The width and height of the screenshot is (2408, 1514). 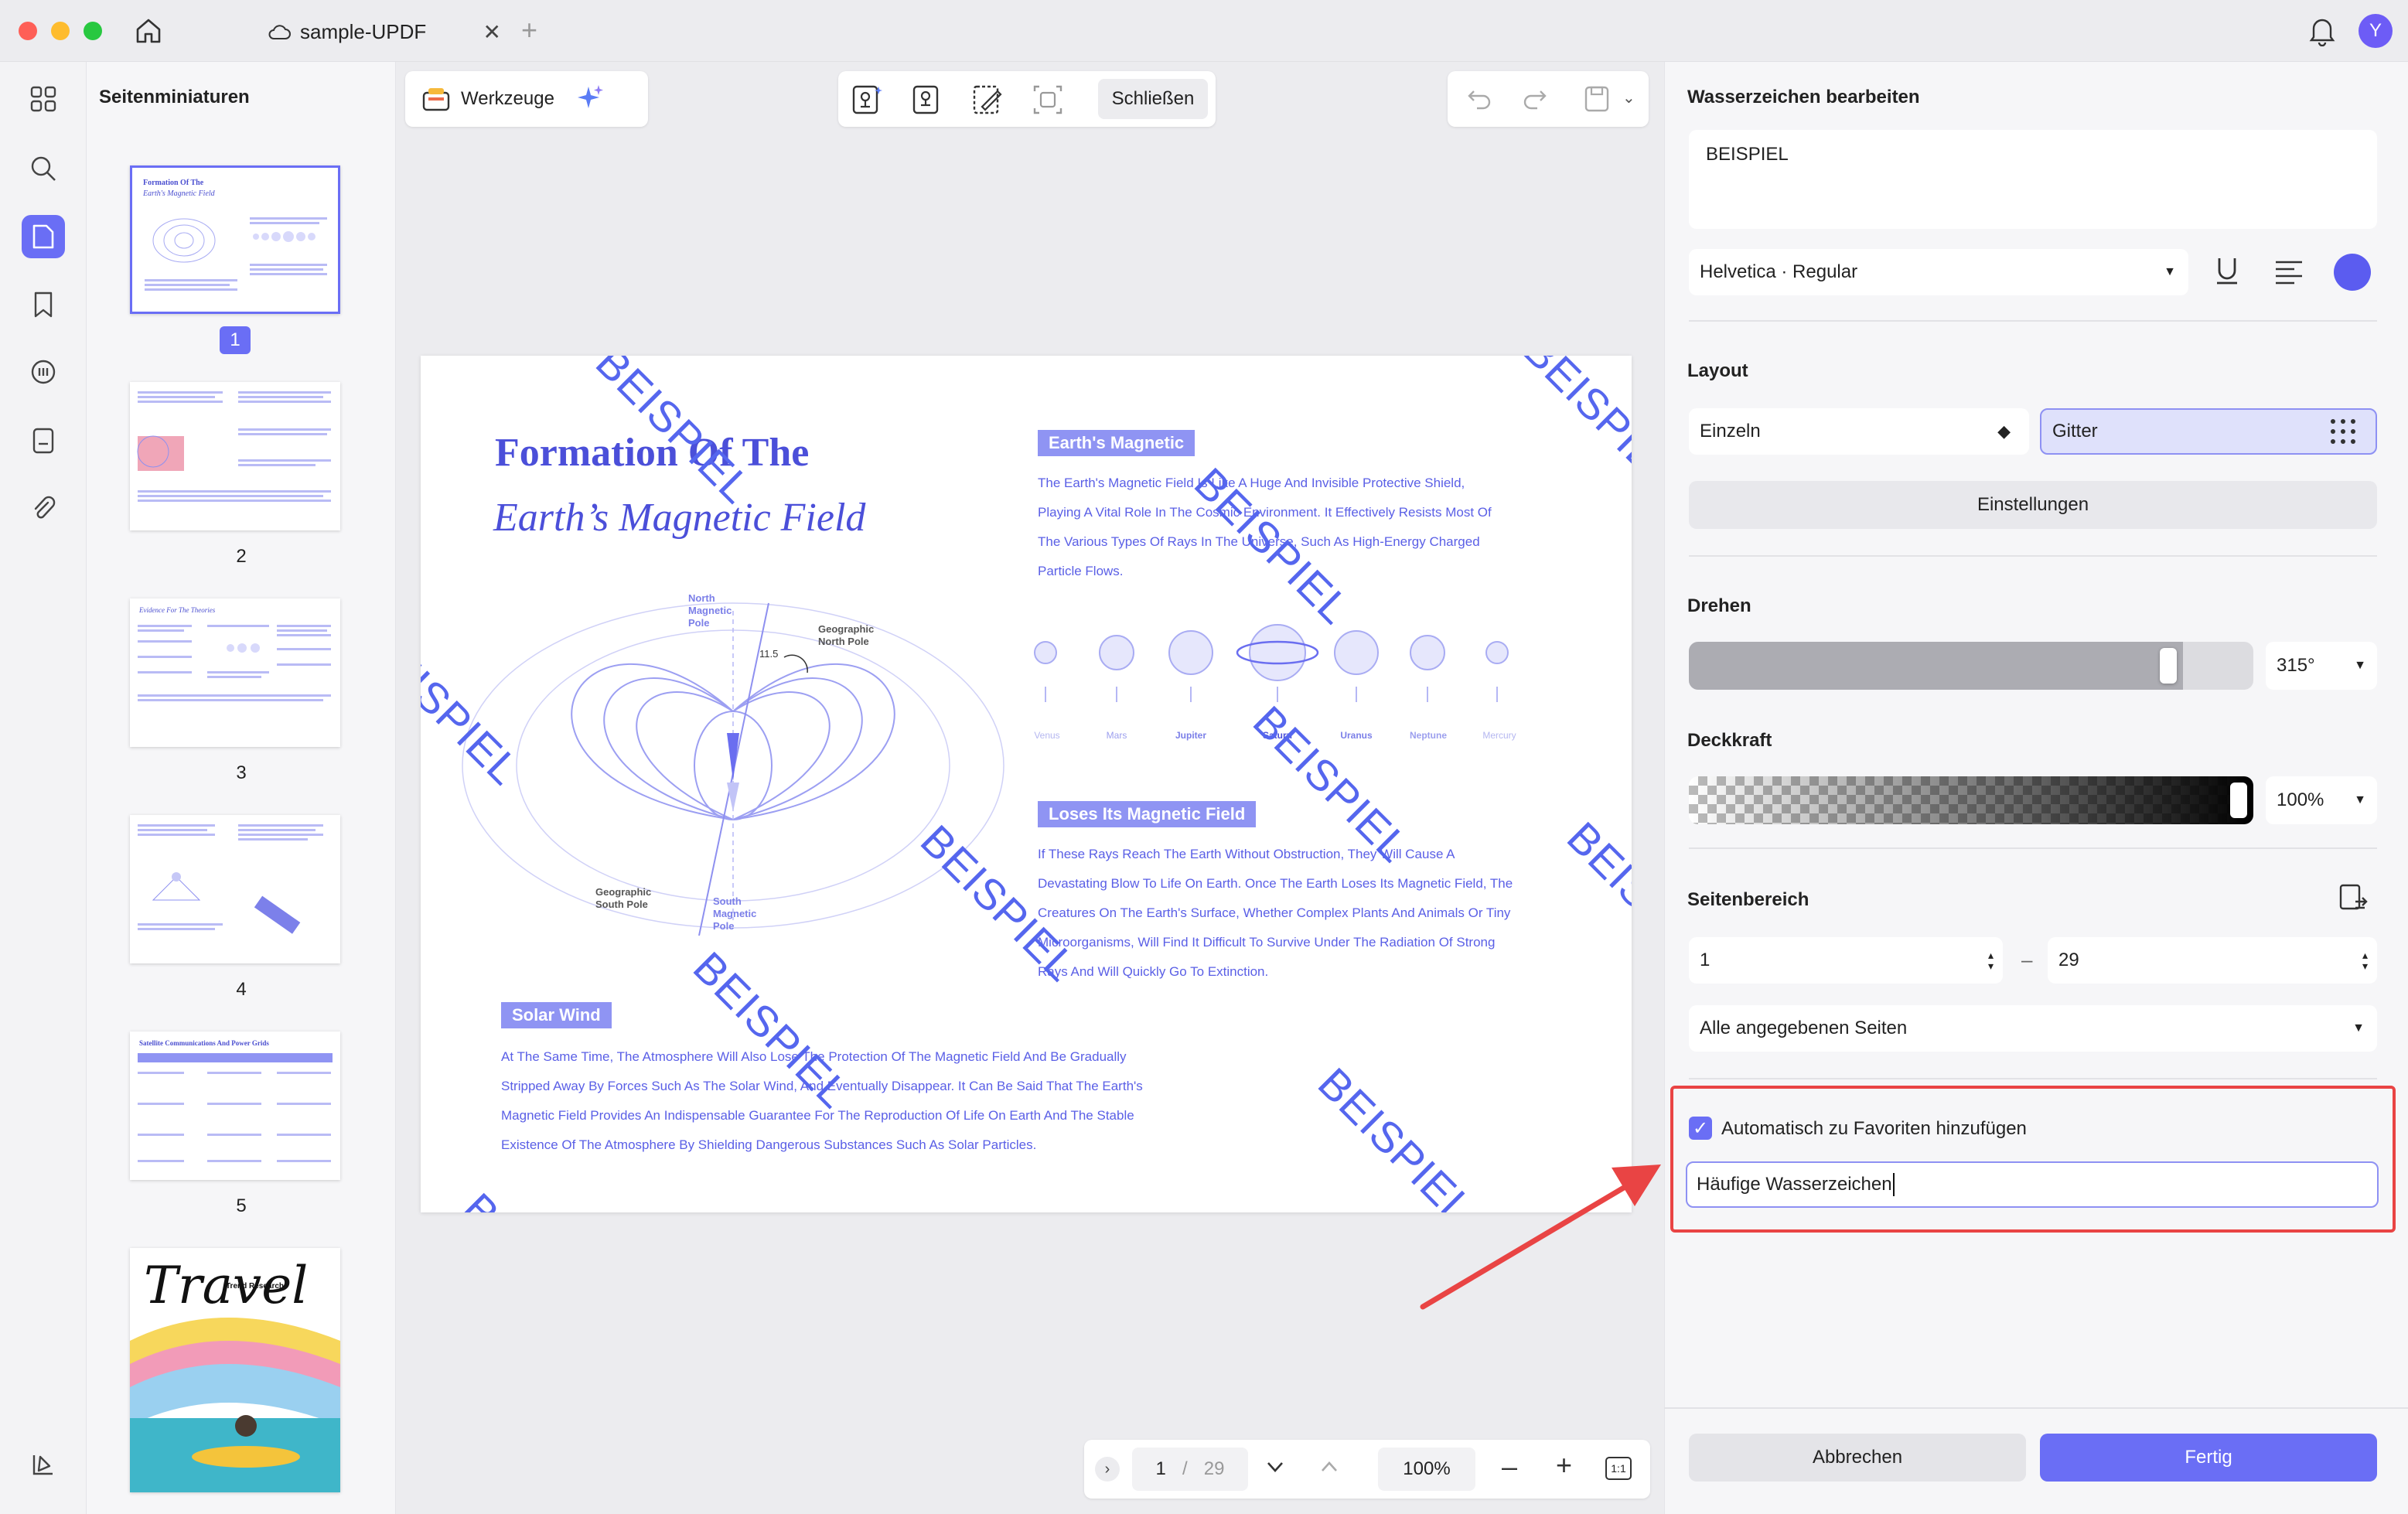 I want to click on watermark-stamp-icon, so click(x=925, y=100).